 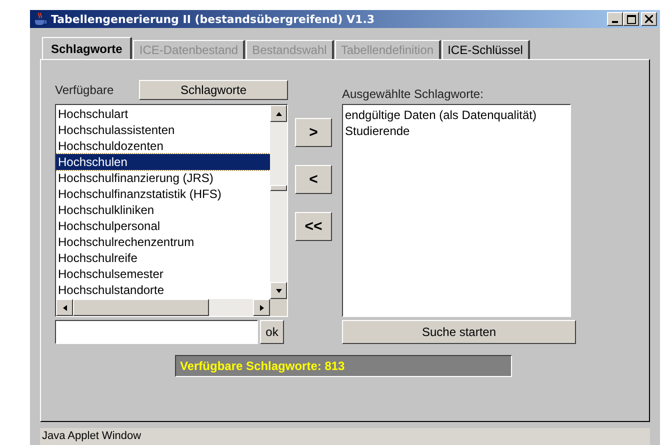 I want to click on vertical-scrollbar, so click(x=278, y=202).